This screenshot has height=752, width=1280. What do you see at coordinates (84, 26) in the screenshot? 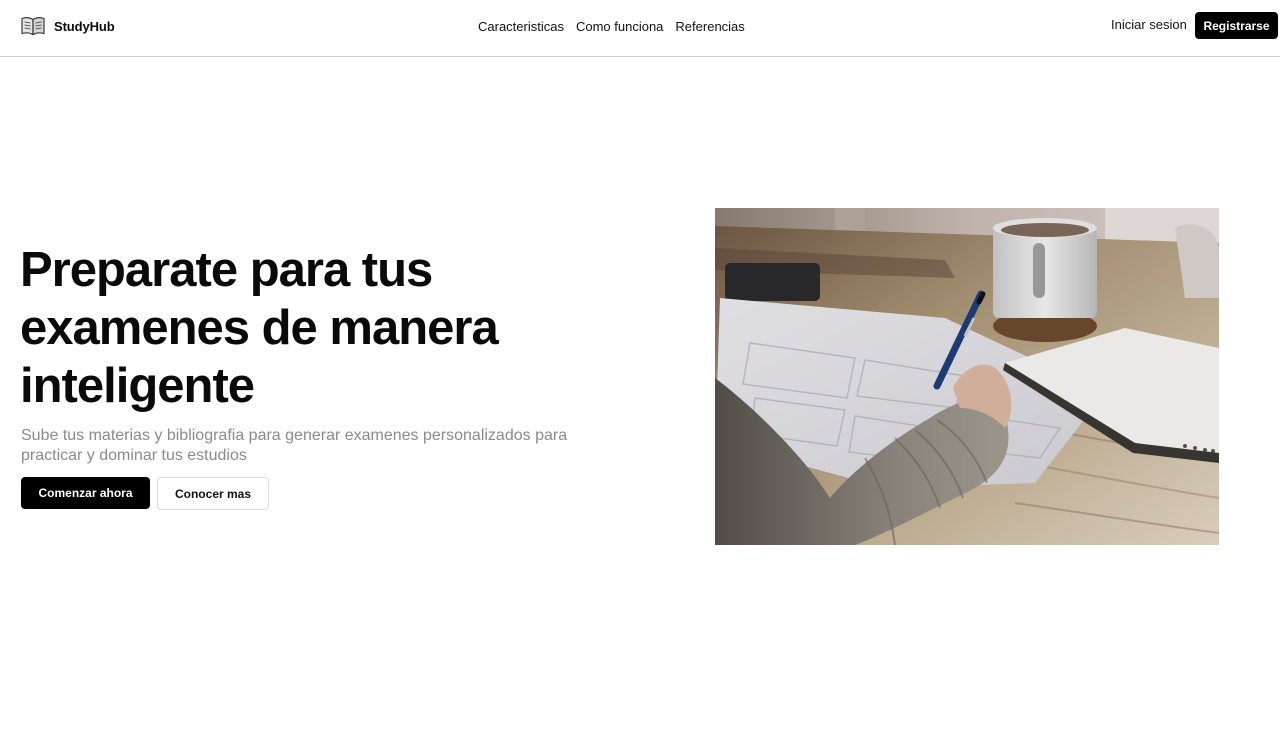
I see `brand-name: StudyHub` at bounding box center [84, 26].